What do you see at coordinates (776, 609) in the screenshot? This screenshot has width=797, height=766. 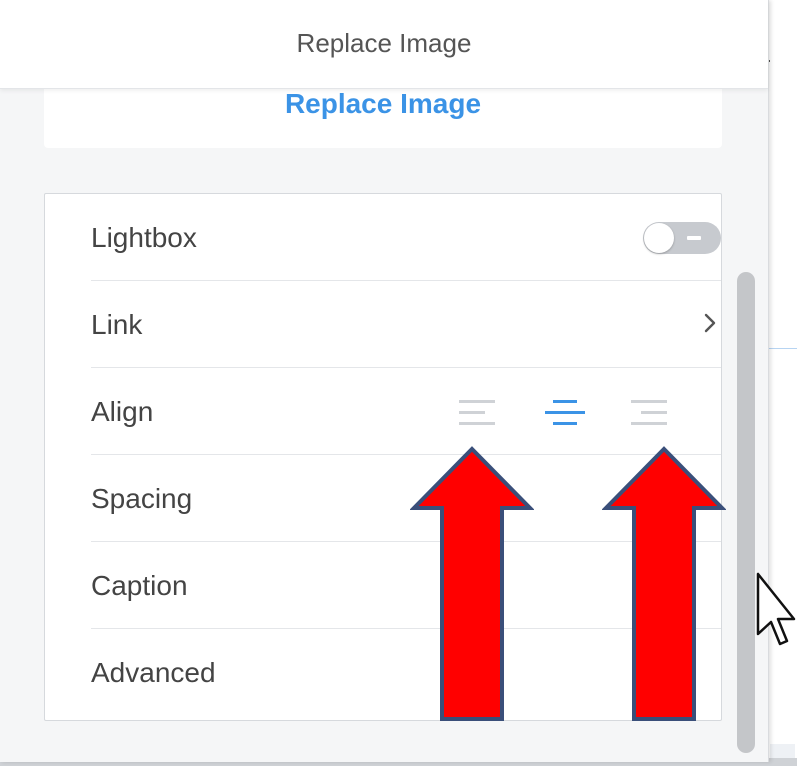 I see `mouse-pointer-icon` at bounding box center [776, 609].